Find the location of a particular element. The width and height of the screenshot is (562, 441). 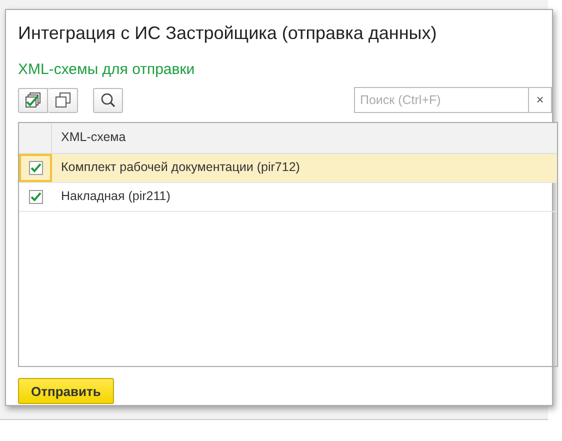

uncheck-all-icon is located at coordinates (62, 100).